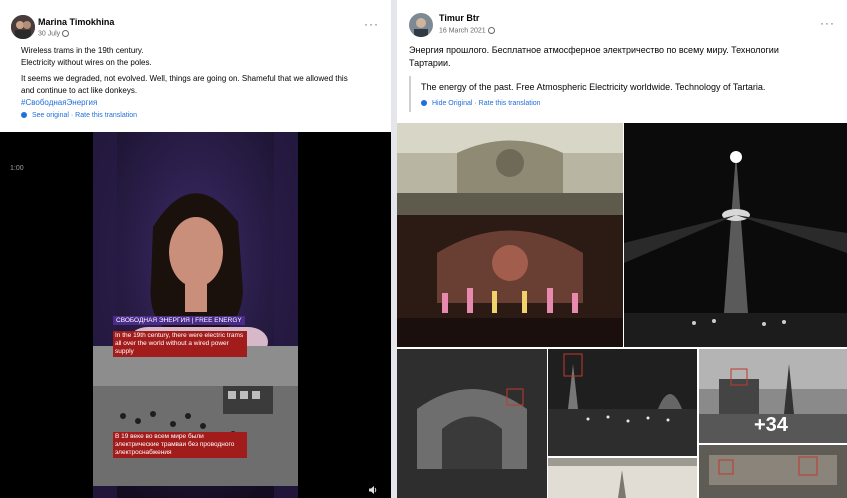 The width and height of the screenshot is (847, 498). What do you see at coordinates (179, 320) in the screenshot?
I see `video-banner: СВОБОДНАЯ ЭНЕРГИЯ | FREE ENERGY` at bounding box center [179, 320].